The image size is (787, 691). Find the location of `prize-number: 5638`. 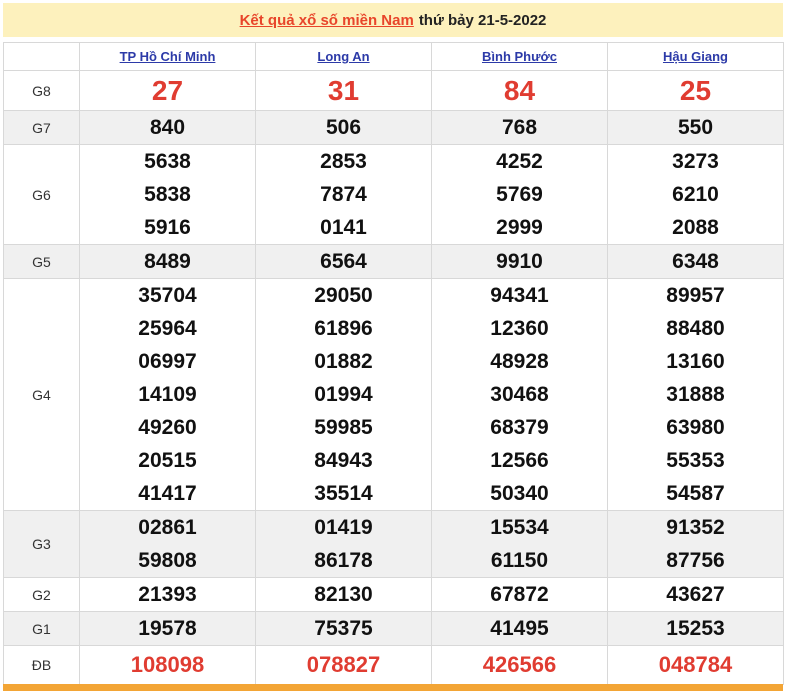

prize-number: 5638 is located at coordinates (167, 161).